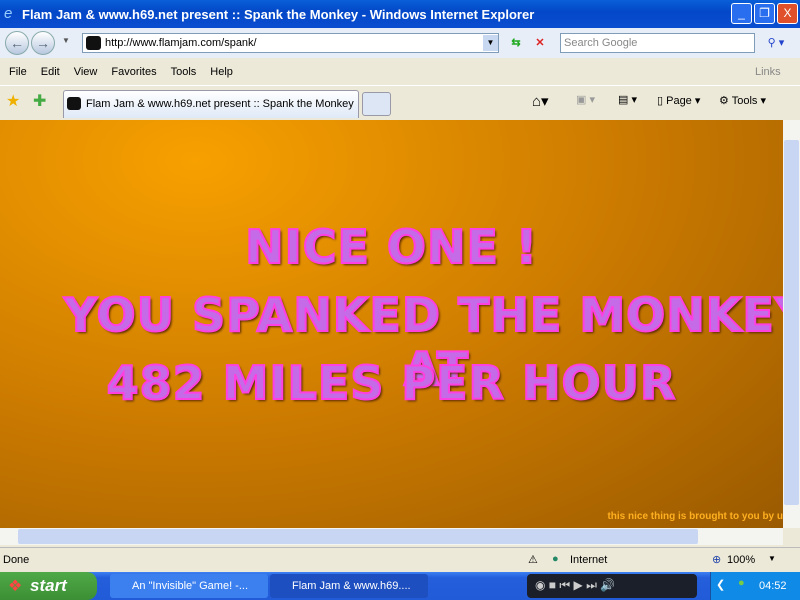 The width and height of the screenshot is (800, 600). Describe the element at coordinates (17, 43) in the screenshot. I see `back-button: ←` at that location.